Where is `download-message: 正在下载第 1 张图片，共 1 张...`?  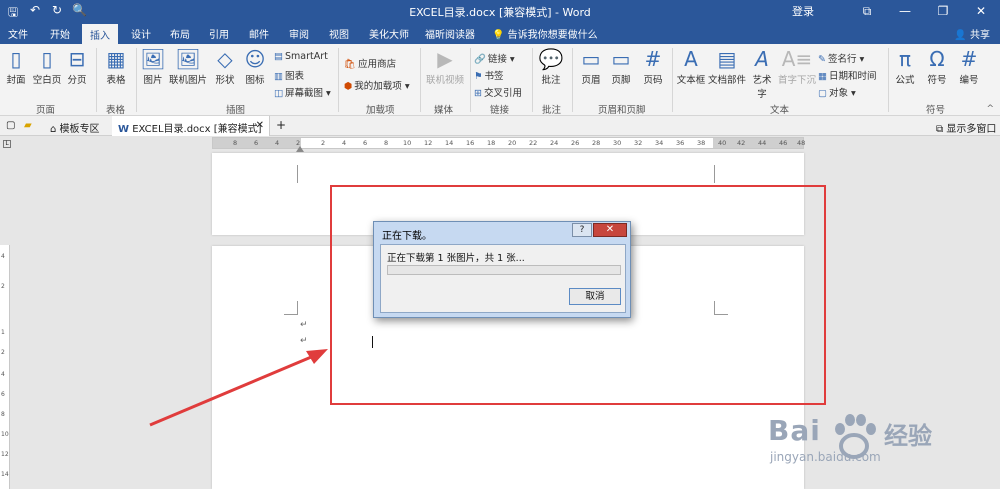 download-message: 正在下载第 1 张图片，共 1 张... is located at coordinates (456, 258).